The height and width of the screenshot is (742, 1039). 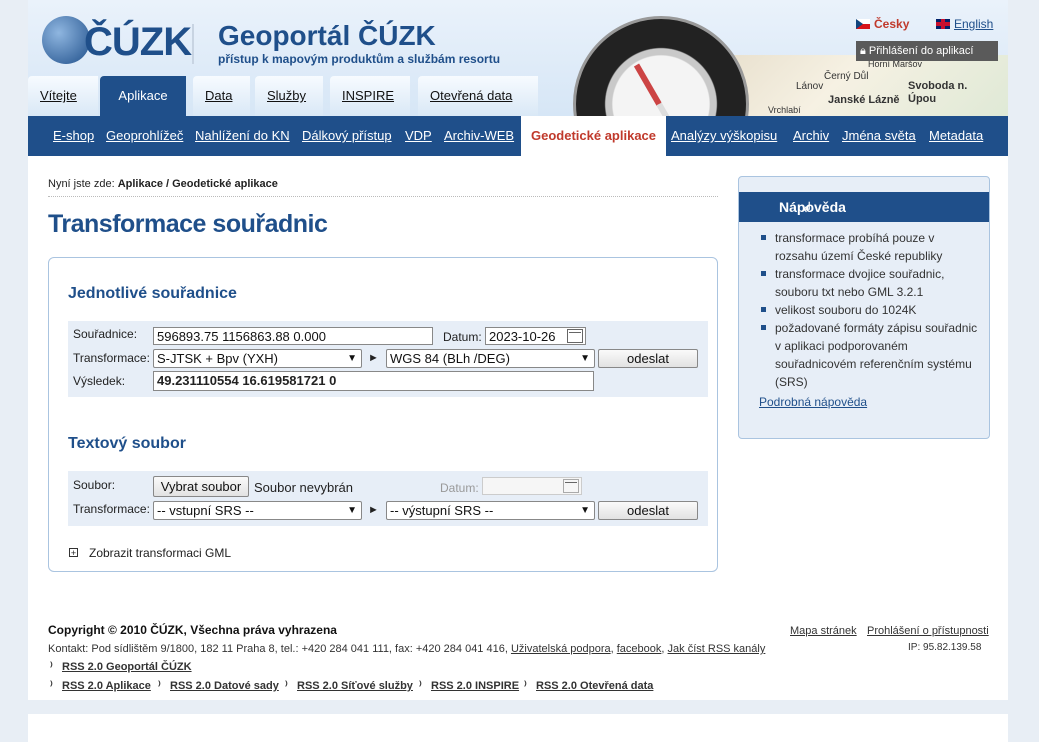 What do you see at coordinates (588, 685) in the screenshot?
I see `rss-otevrena-data-link: ⁾ RSS 2.0 Otevřená data` at bounding box center [588, 685].